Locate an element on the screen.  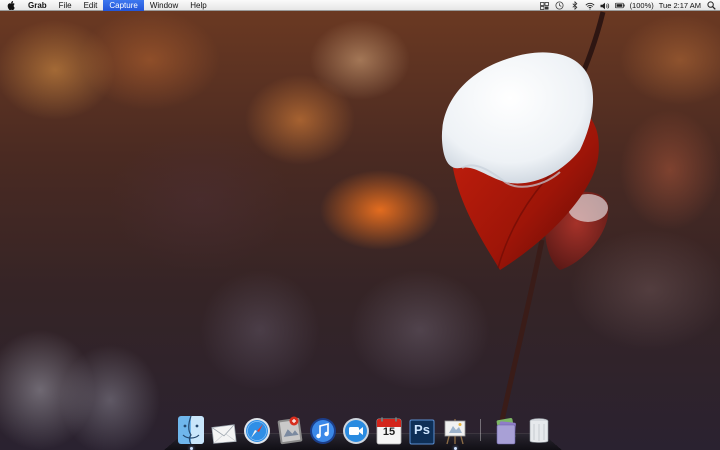
grab-easel-icon is located at coordinates (455, 432).